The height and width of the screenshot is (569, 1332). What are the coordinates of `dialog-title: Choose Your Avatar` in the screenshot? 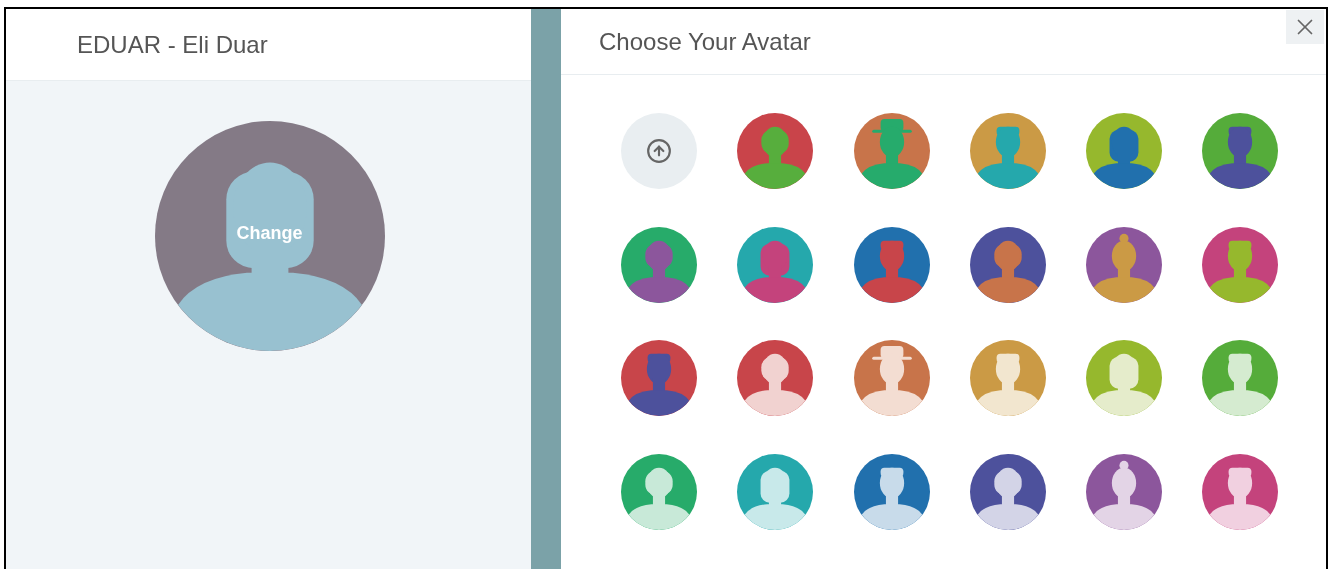 It's located at (705, 41).